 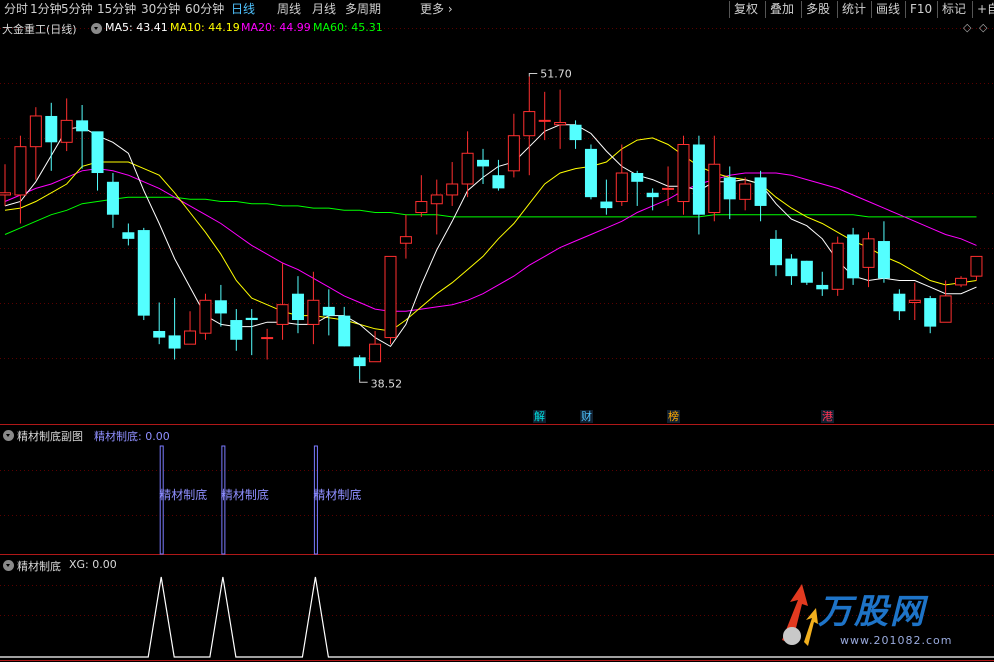 I want to click on stock-name: 大金重工(日线), so click(x=39, y=29).